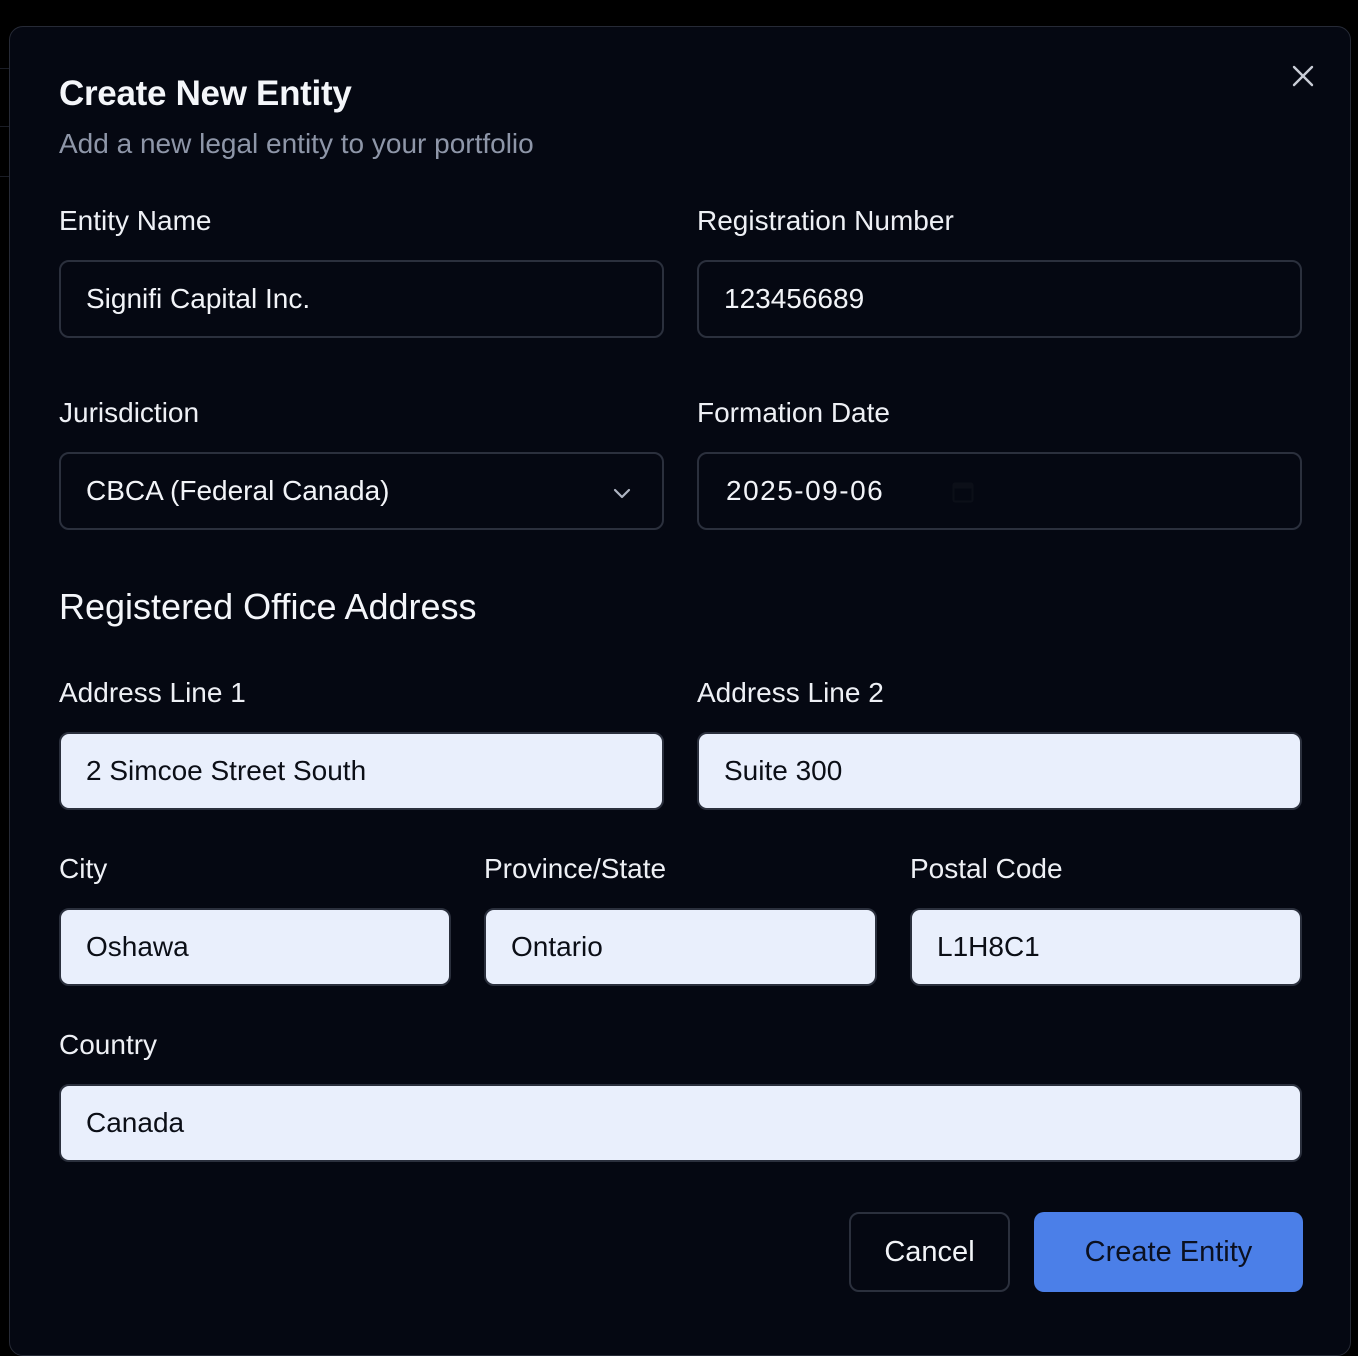  Describe the element at coordinates (793, 412) in the screenshot. I see `formation-date-label: Formation Date` at that location.